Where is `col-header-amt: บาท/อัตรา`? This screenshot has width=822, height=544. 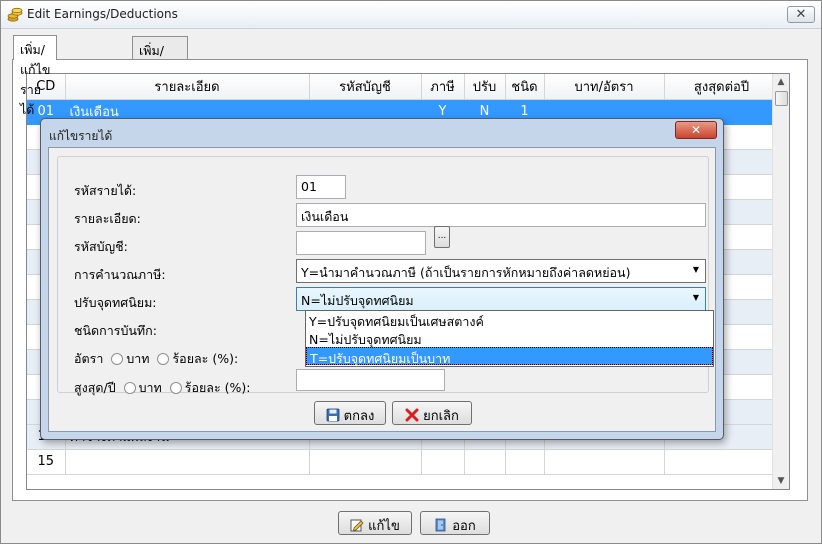
col-header-amt: บาท/อัตรา is located at coordinates (604, 87).